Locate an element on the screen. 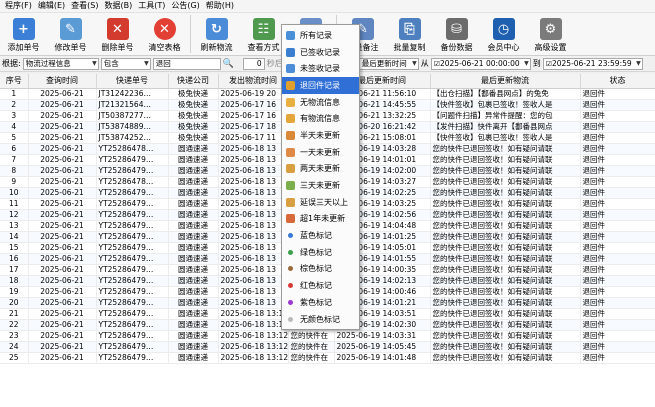 This screenshot has height=407, width=655. context-menu-item: 蓝色标记 is located at coordinates (320, 235).